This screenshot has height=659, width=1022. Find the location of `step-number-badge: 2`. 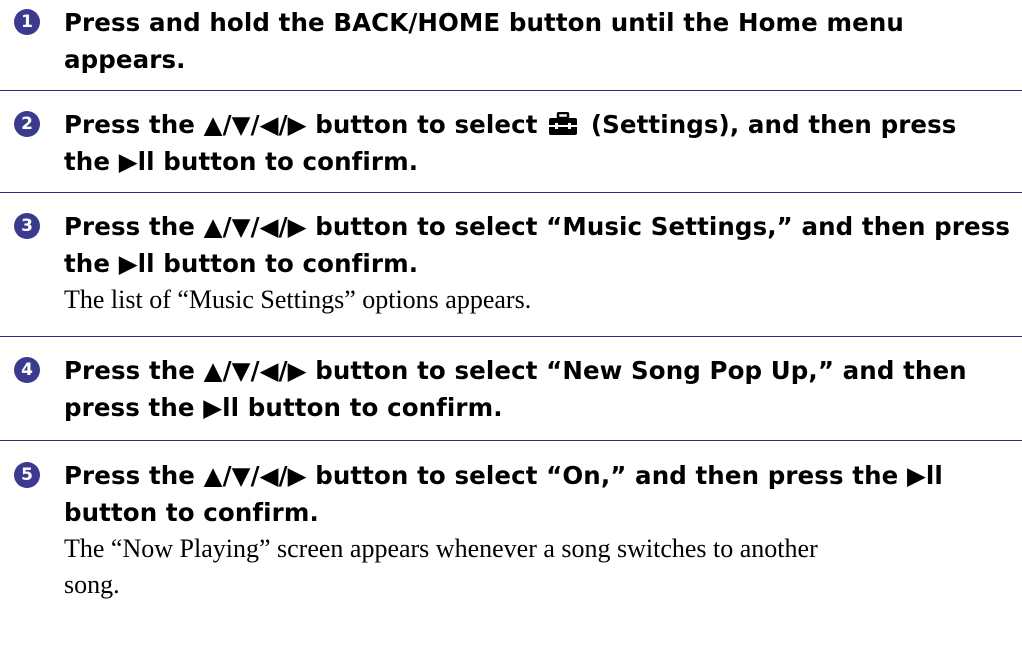

step-number-badge: 2 is located at coordinates (27, 124).